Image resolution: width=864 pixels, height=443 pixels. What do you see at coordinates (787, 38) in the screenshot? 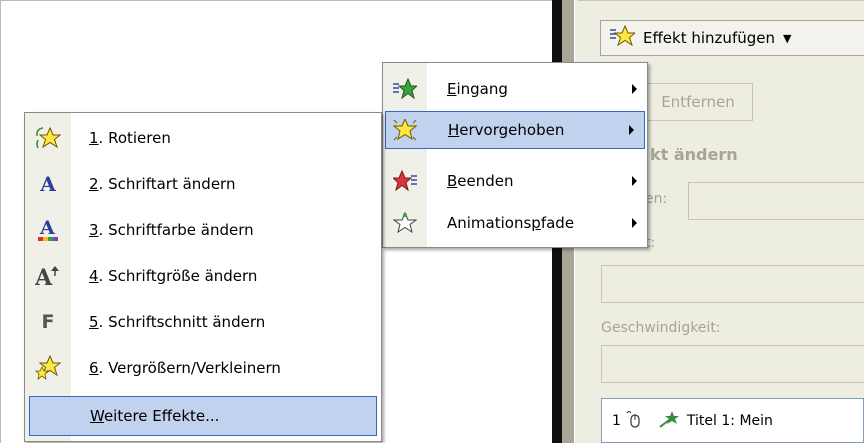
I see `chevron-down-icon: ▼` at bounding box center [787, 38].